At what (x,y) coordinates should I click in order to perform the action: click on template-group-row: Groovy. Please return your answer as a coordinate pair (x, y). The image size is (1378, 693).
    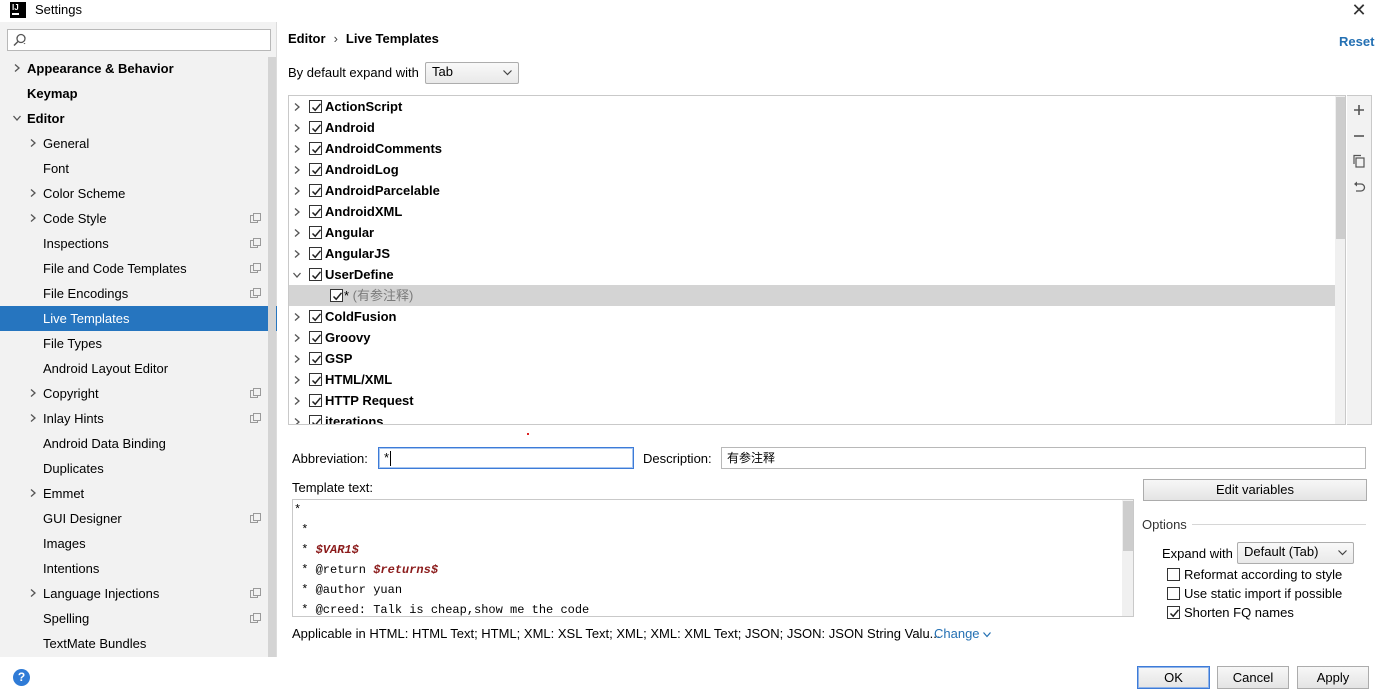
    Looking at the image, I should click on (812, 337).